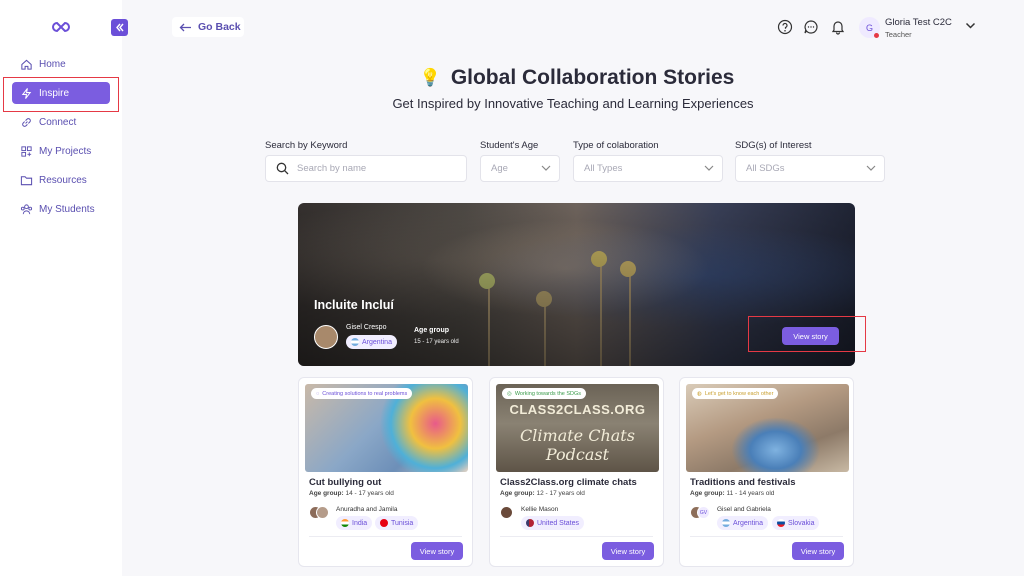 This screenshot has width=1024, height=576. Describe the element at coordinates (767, 428) in the screenshot. I see `story-image: ◍ Let's get to know each other` at that location.